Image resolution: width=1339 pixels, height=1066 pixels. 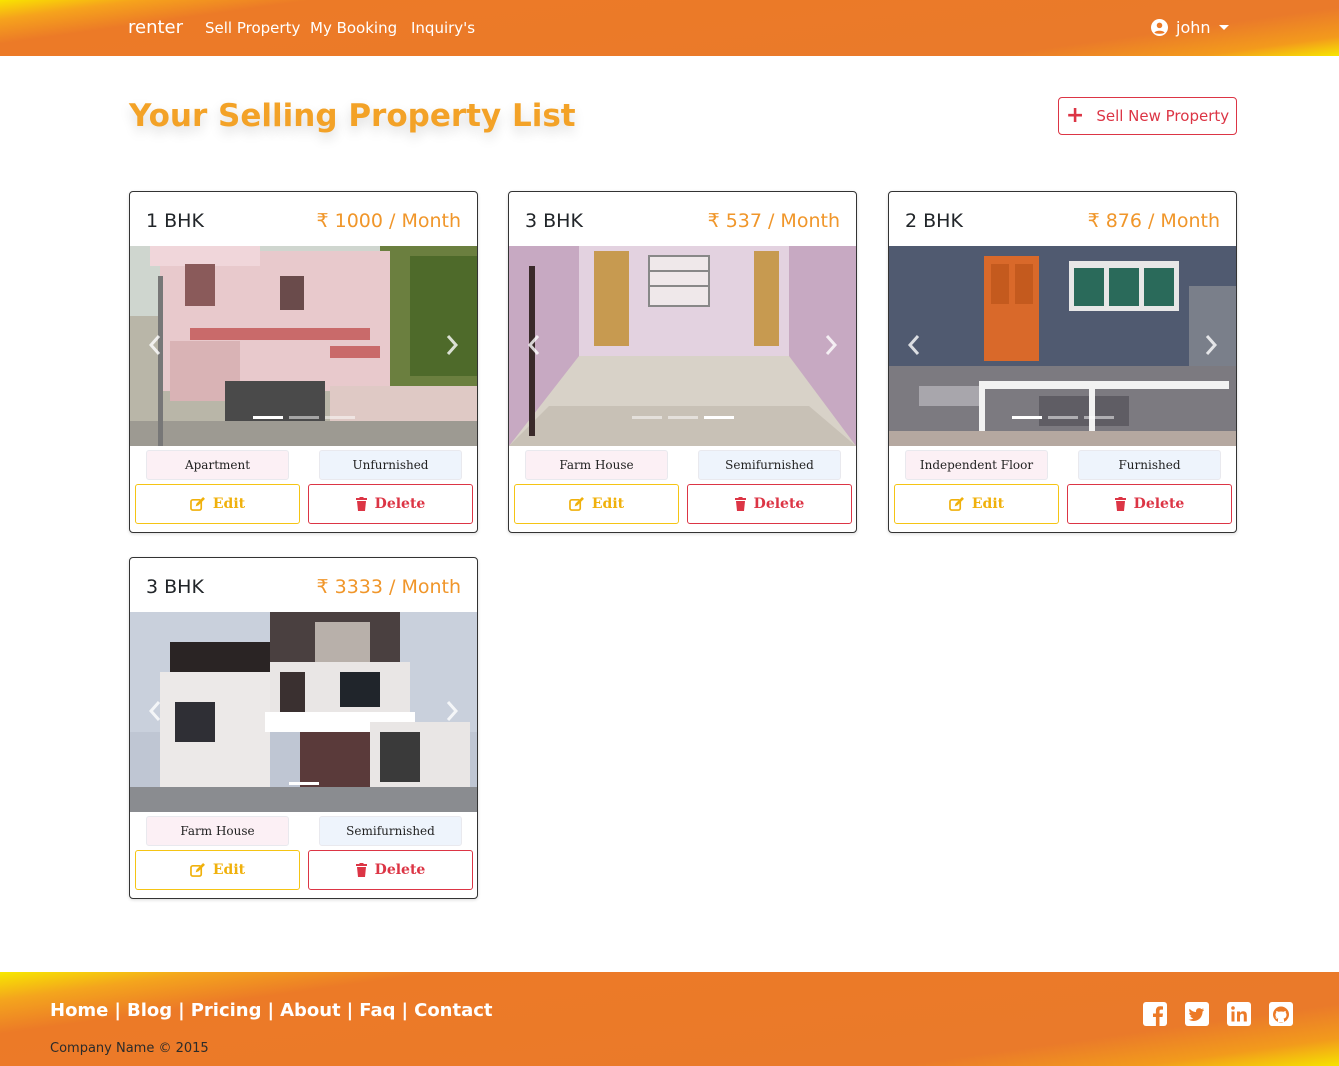 What do you see at coordinates (1155, 1014) in the screenshot?
I see `facebook-icon` at bounding box center [1155, 1014].